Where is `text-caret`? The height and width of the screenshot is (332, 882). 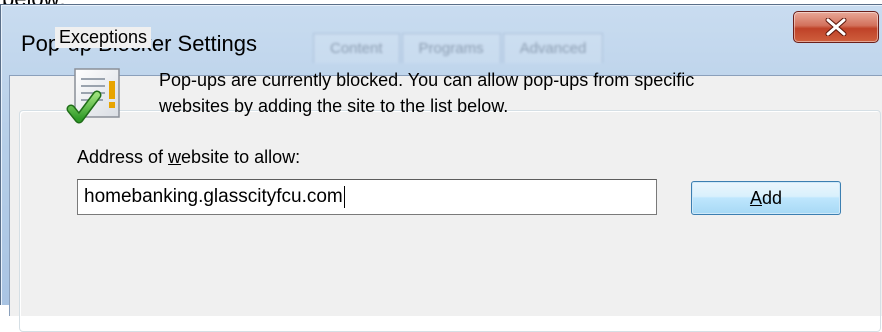 text-caret is located at coordinates (344, 197).